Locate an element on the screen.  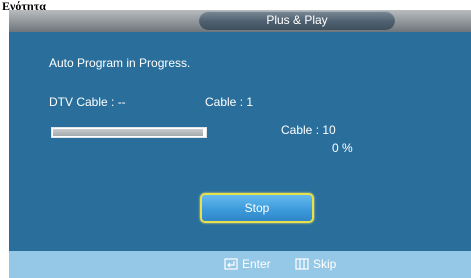
enter-hint: Enter is located at coordinates (247, 264).